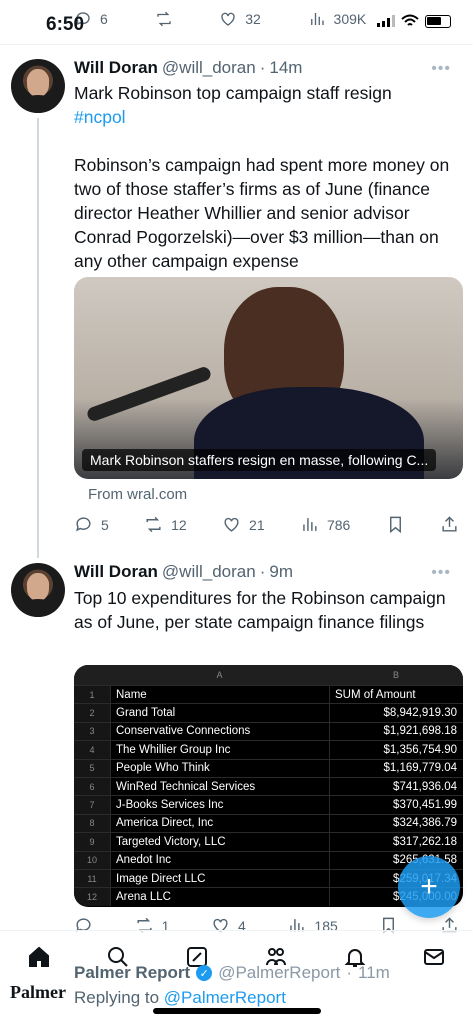  What do you see at coordinates (219, 823) in the screenshot?
I see `cell-name: America Direct, Inc` at bounding box center [219, 823].